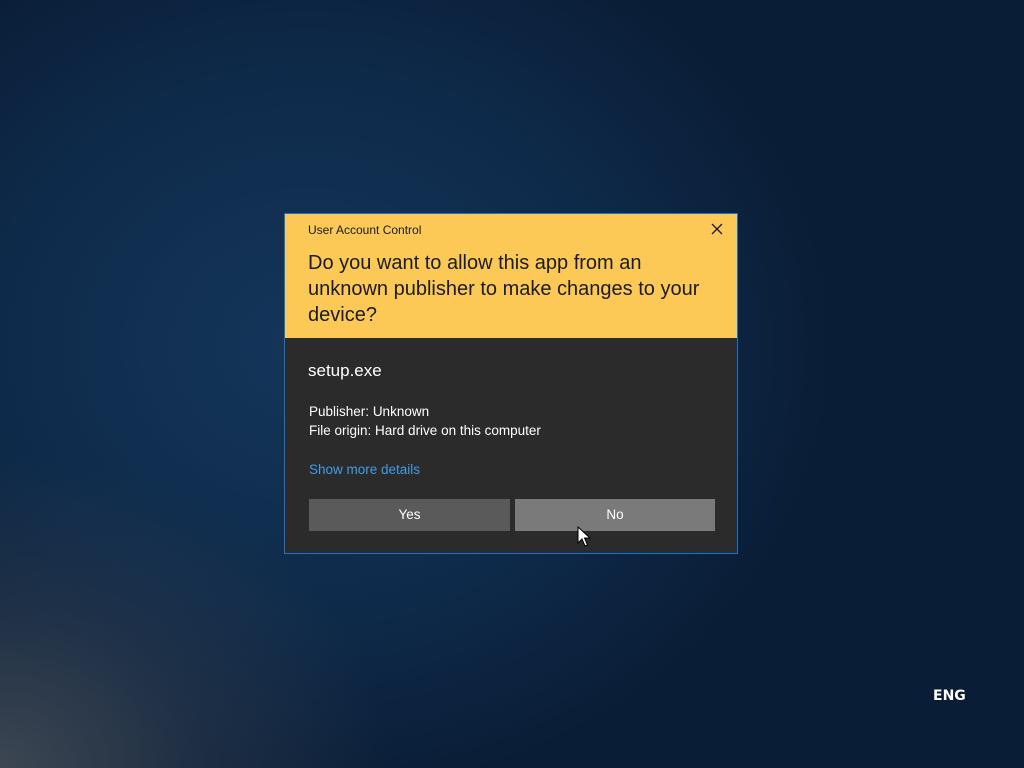 The image size is (1024, 768). I want to click on dialog-title: User Account Control, so click(365, 230).